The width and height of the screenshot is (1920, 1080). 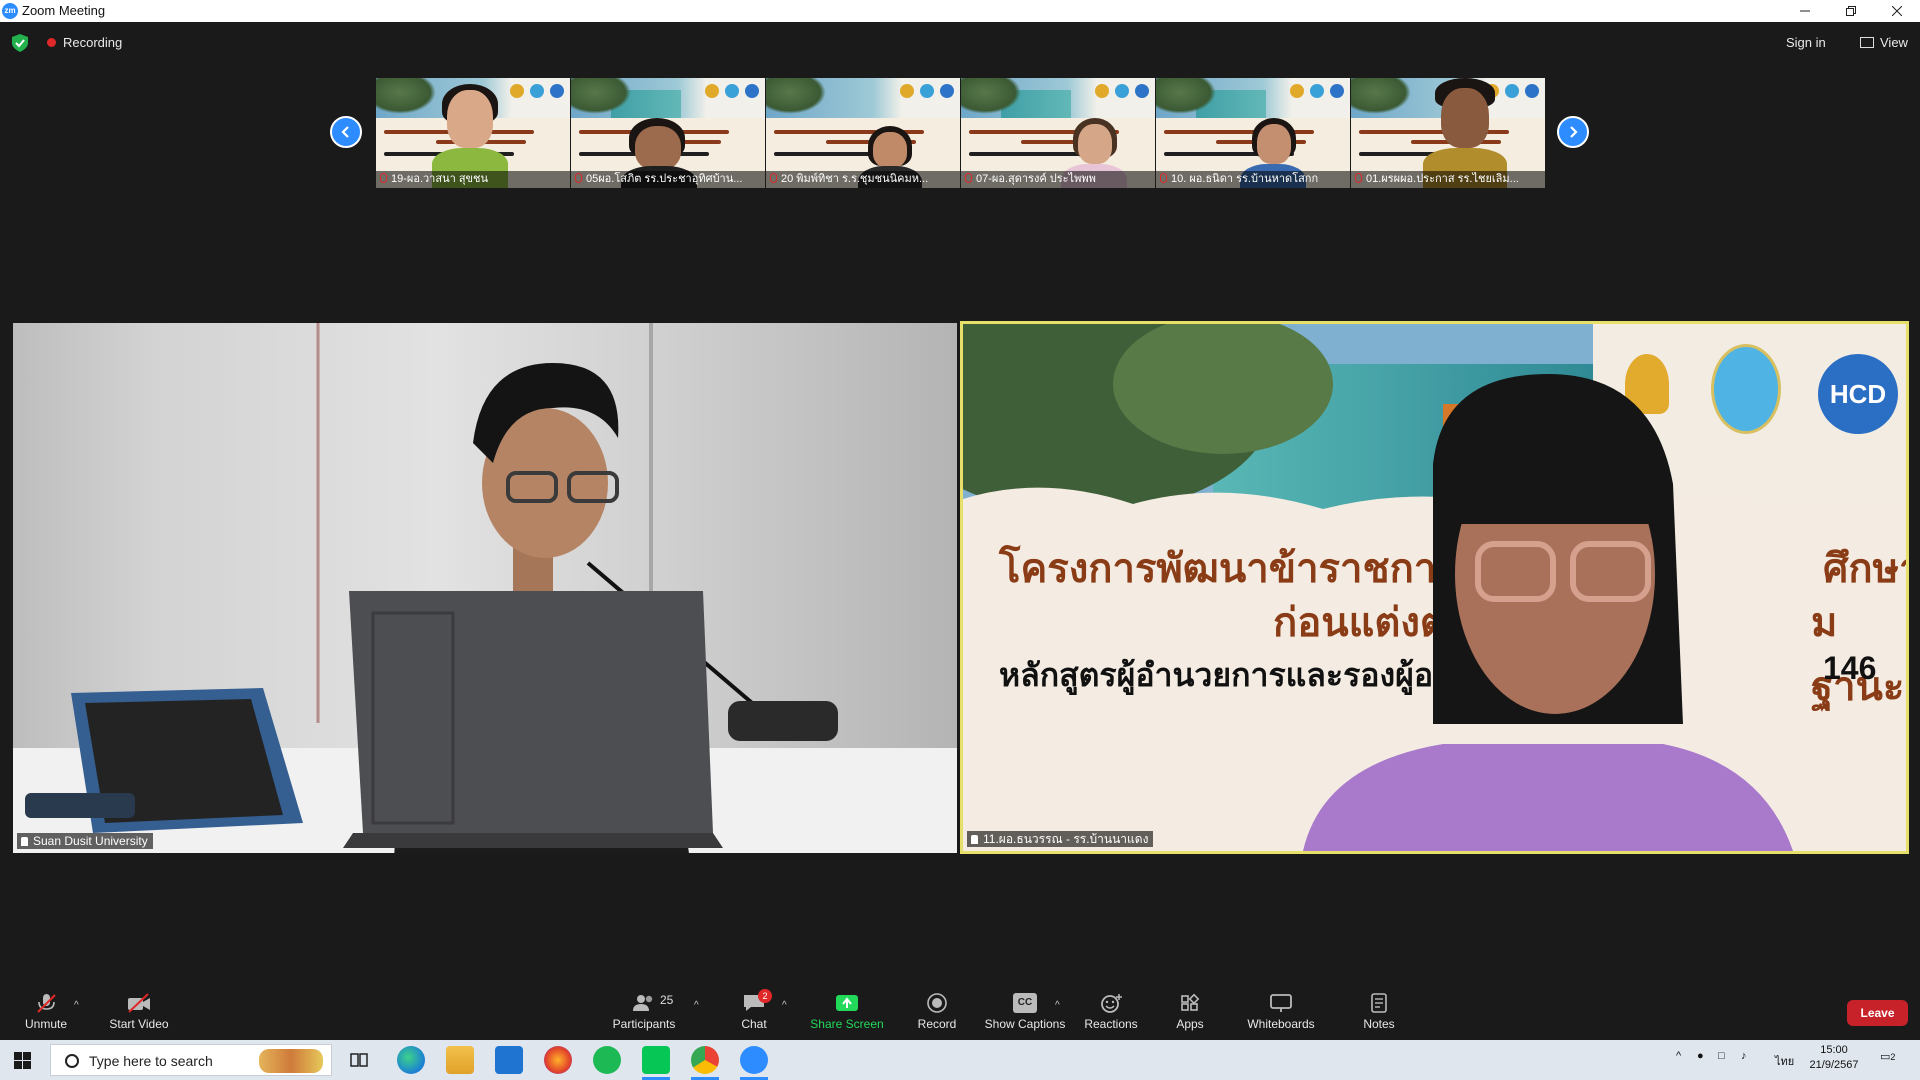 I want to click on chrome-icon, so click(x=705, y=1060).